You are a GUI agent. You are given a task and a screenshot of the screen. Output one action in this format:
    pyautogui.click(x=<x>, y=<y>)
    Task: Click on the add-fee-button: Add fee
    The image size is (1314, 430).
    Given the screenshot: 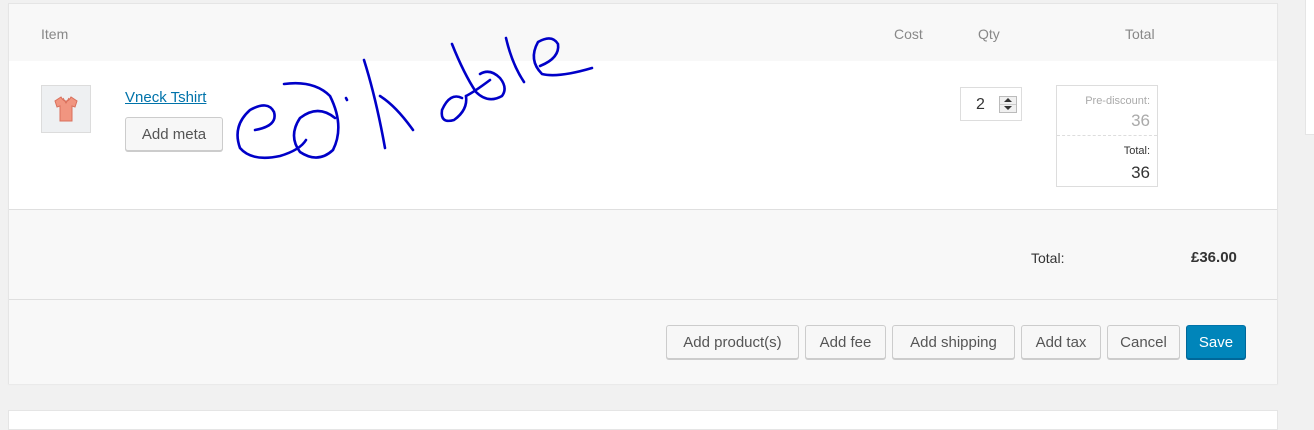 What is the action you would take?
    pyautogui.click(x=845, y=342)
    